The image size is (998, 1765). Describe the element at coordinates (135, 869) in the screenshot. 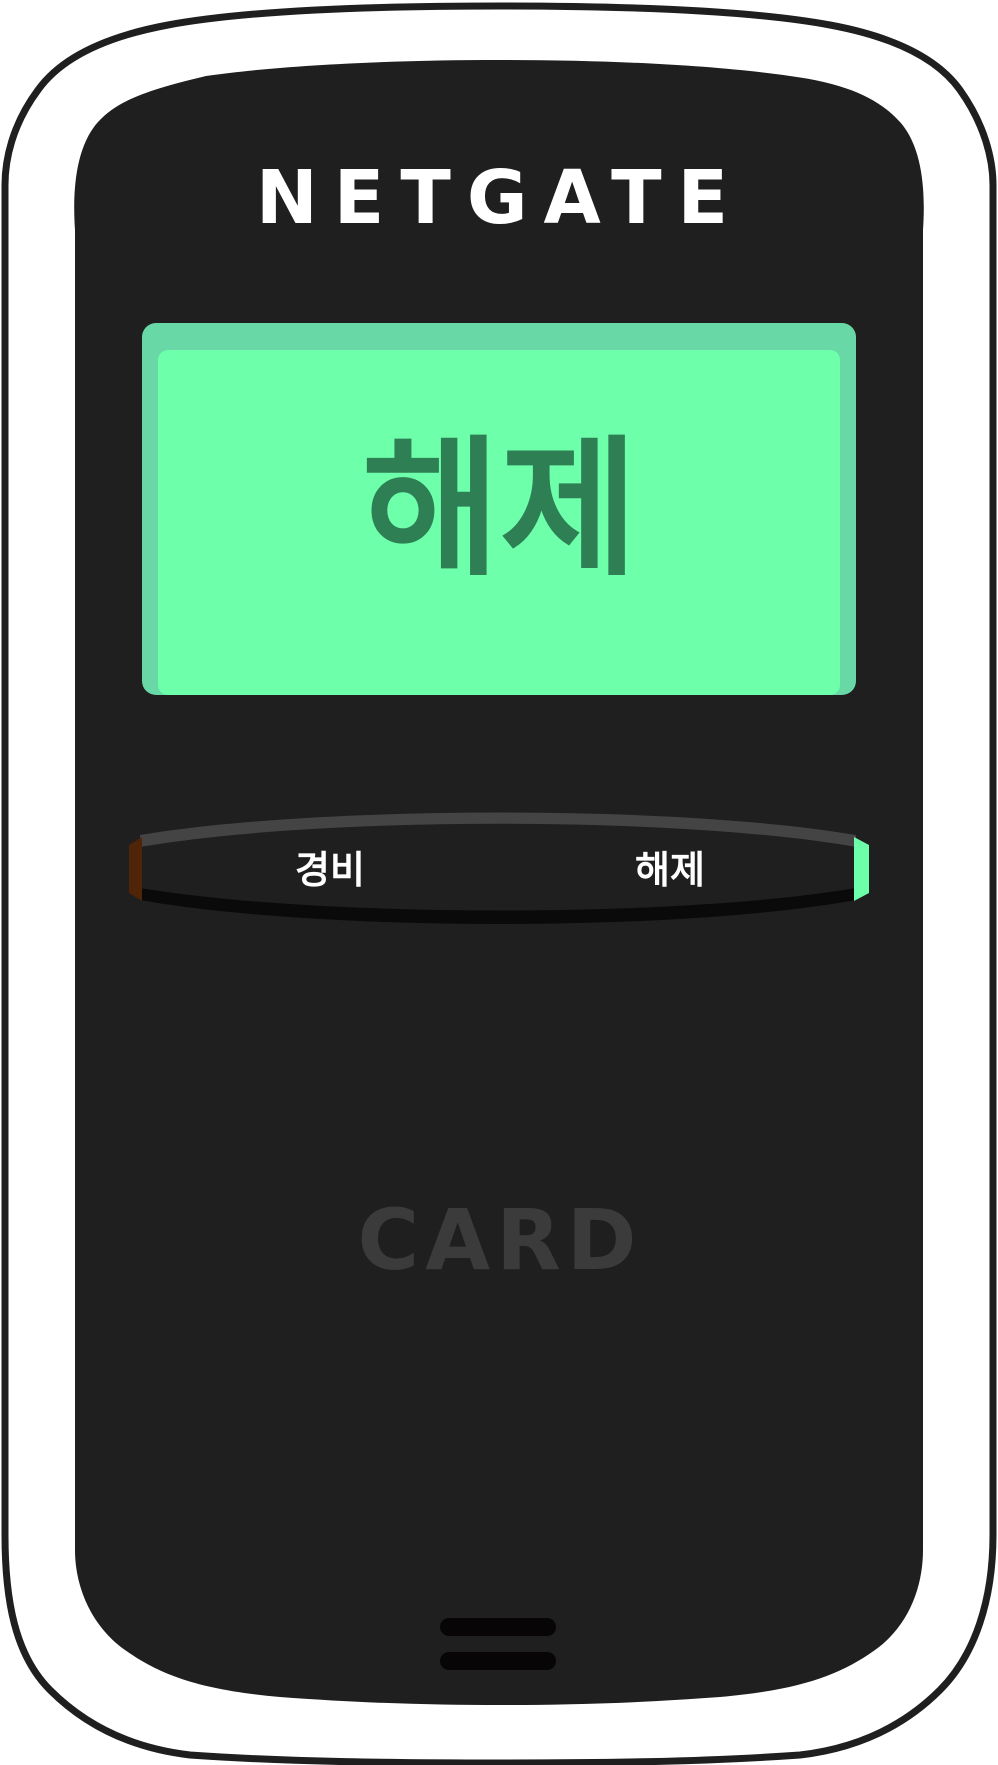

I see `arm-indicator` at that location.